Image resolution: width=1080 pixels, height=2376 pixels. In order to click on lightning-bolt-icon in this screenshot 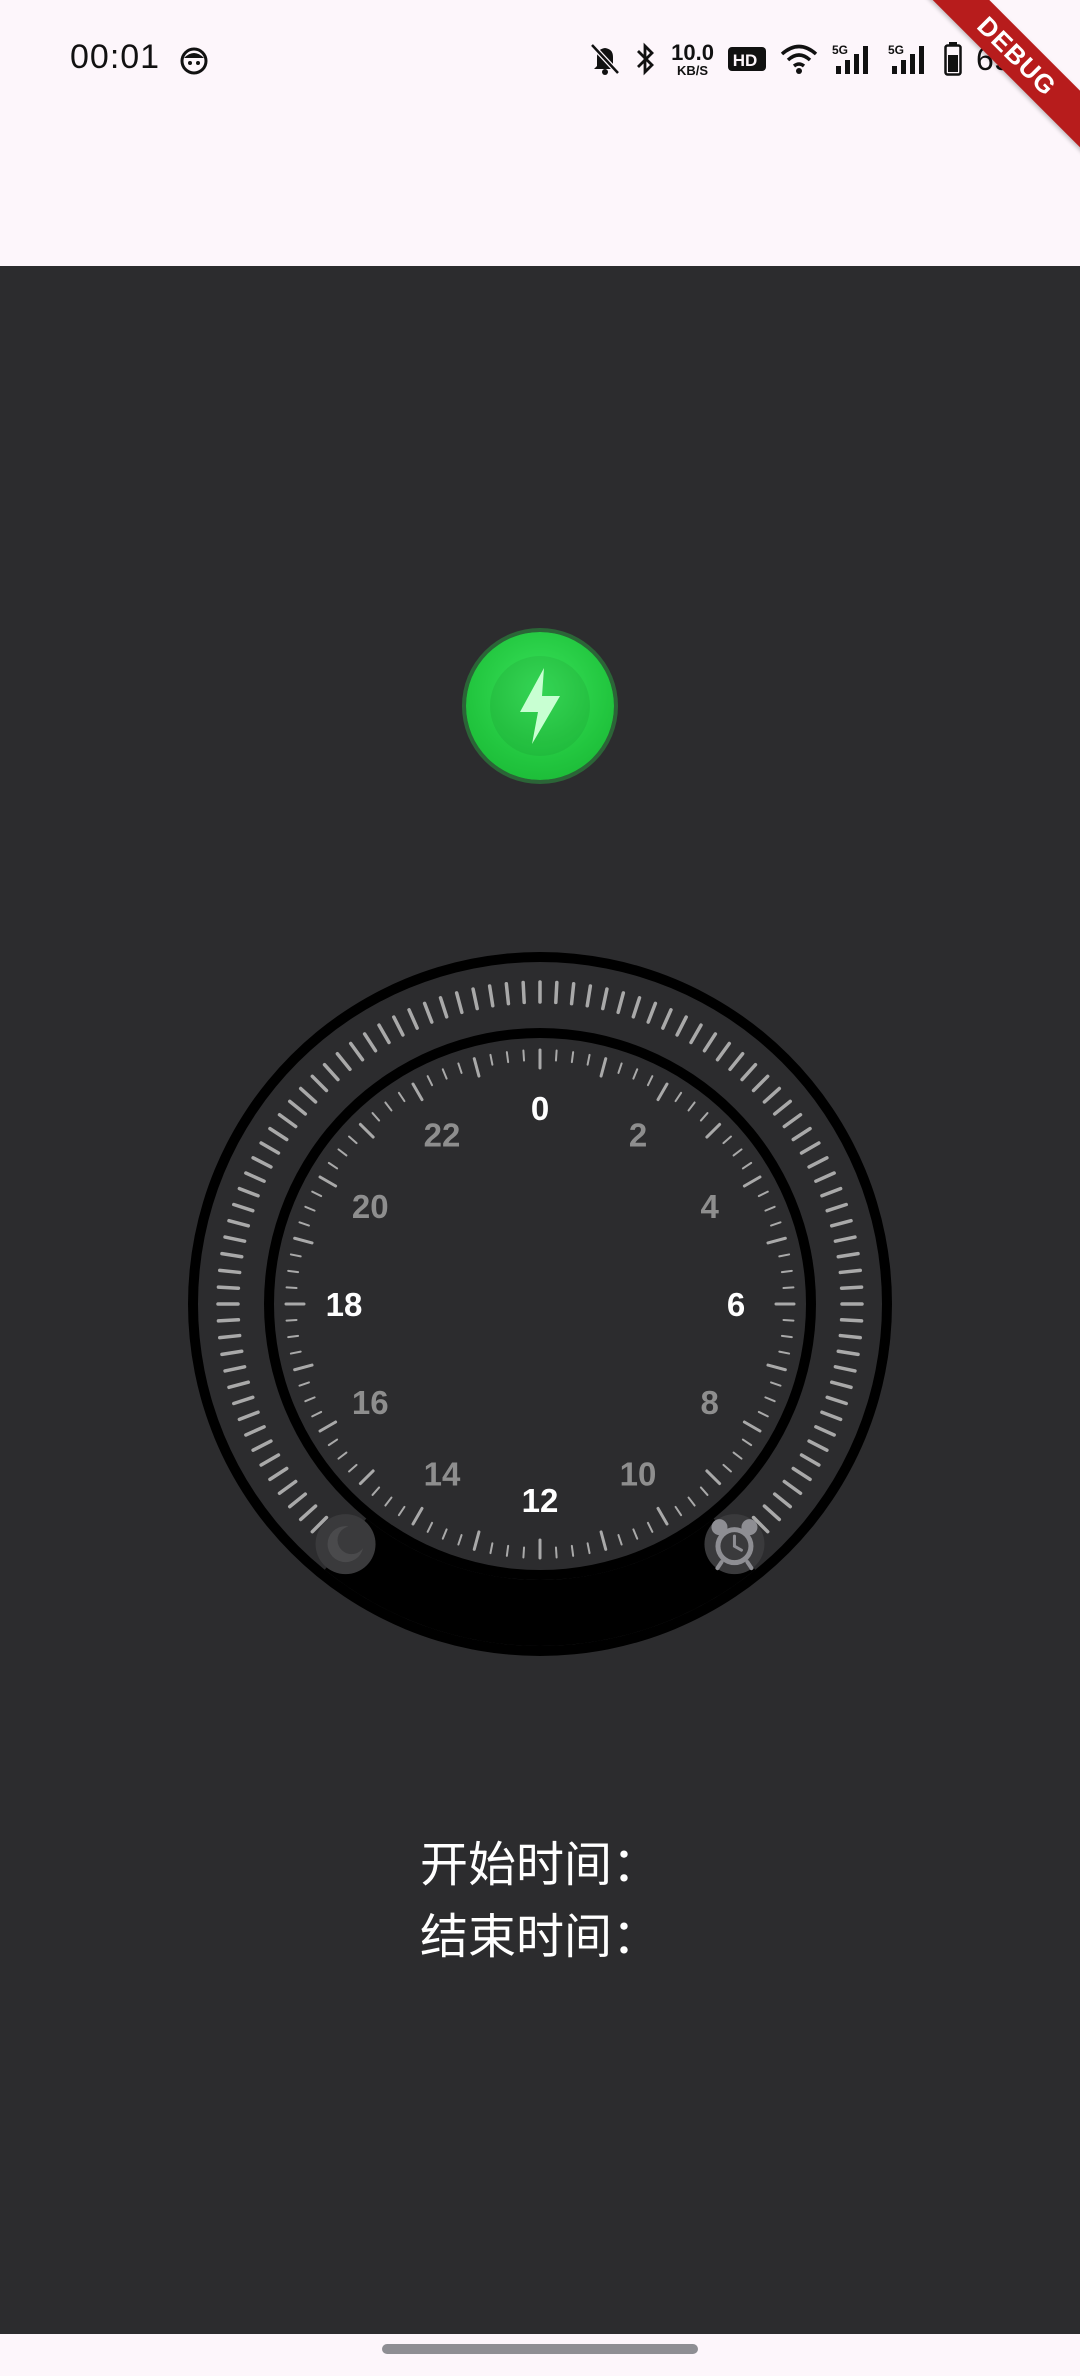, I will do `click(540, 706)`.